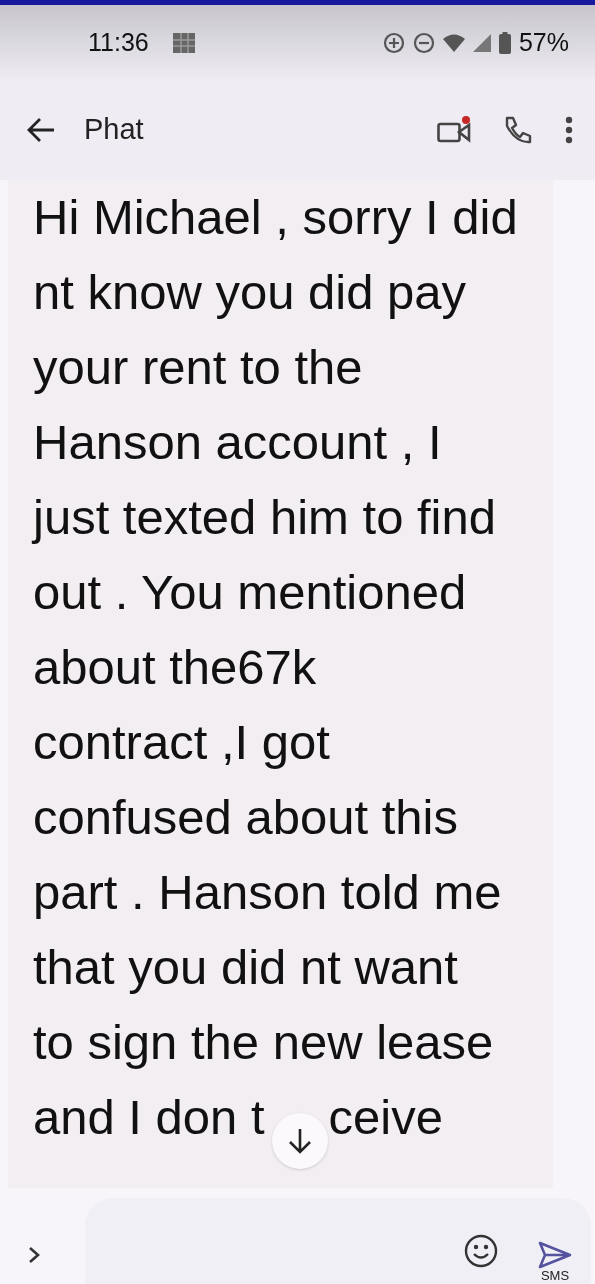 Image resolution: width=595 pixels, height=1284 pixels. Describe the element at coordinates (423, 42) in the screenshot. I see `do-not-disturb-icon` at that location.